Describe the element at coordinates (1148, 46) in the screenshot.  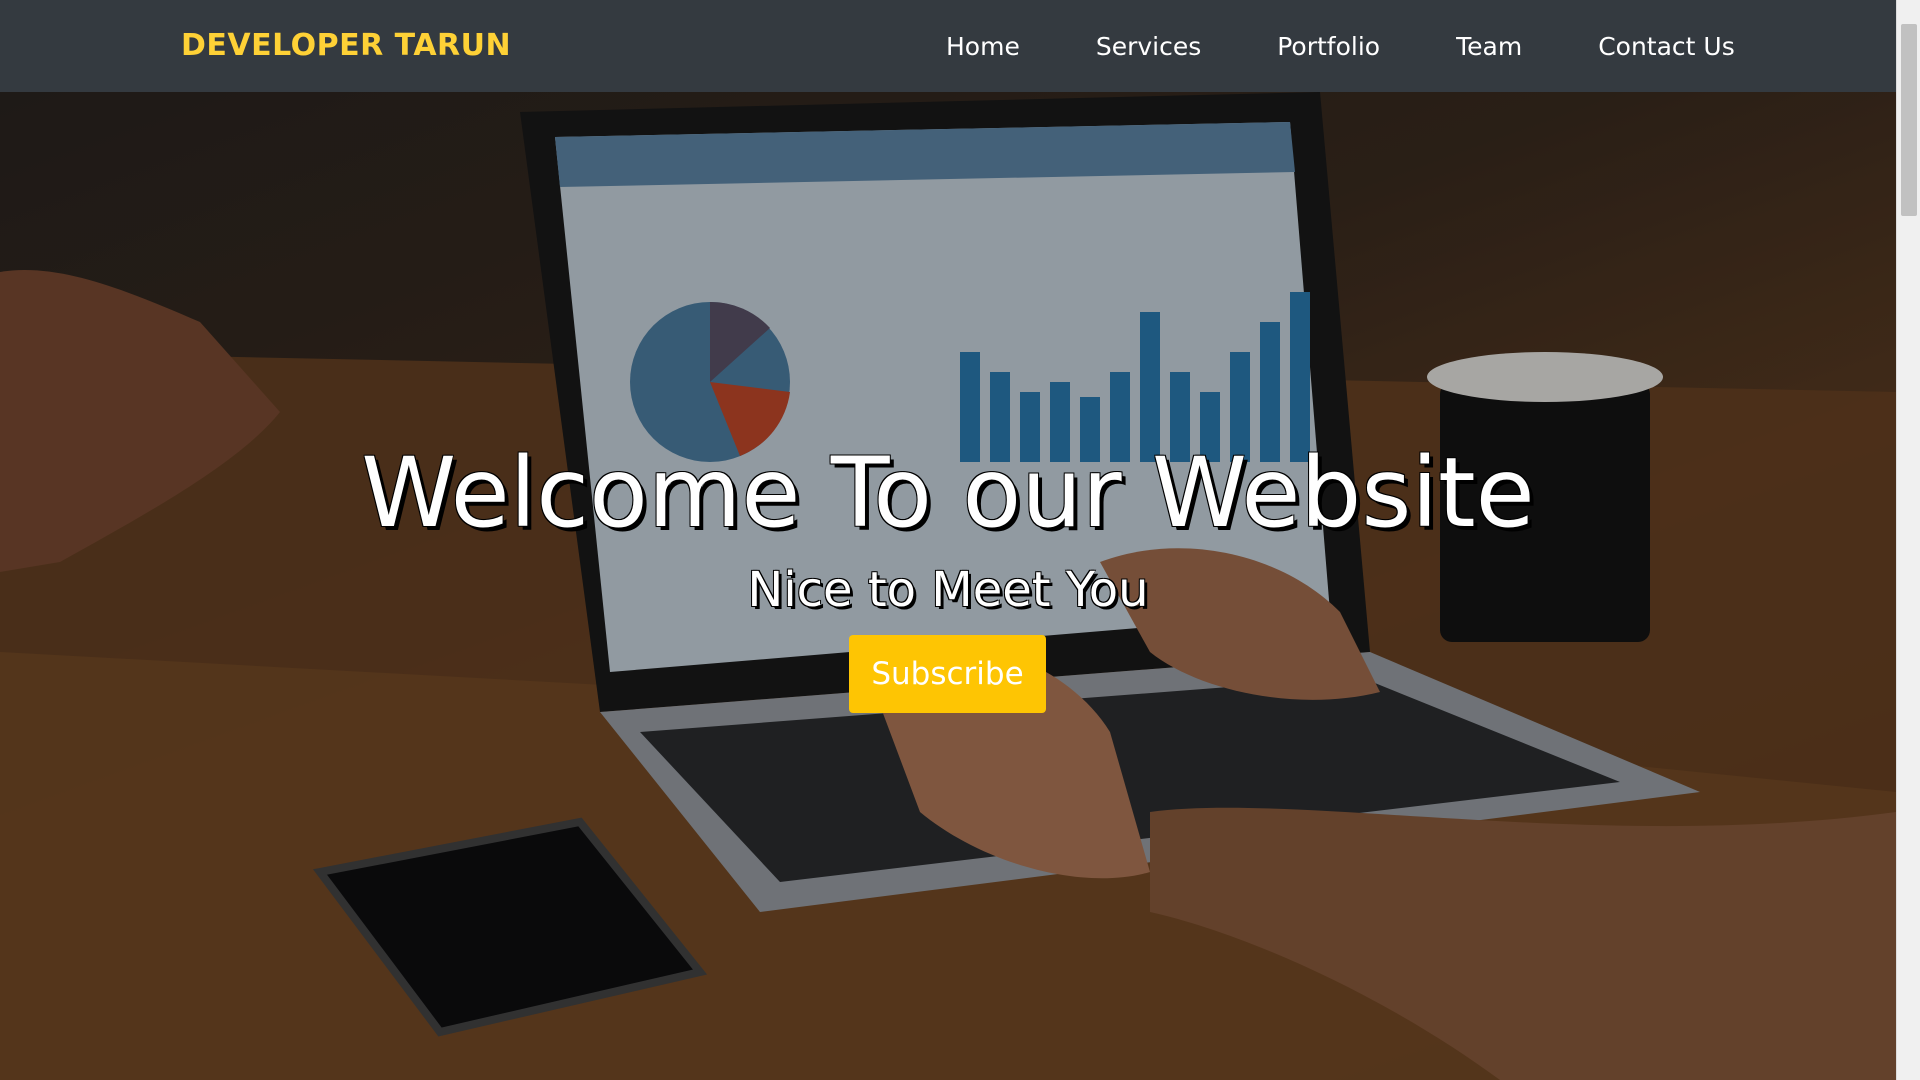
I see `nav-link-services: Services` at that location.